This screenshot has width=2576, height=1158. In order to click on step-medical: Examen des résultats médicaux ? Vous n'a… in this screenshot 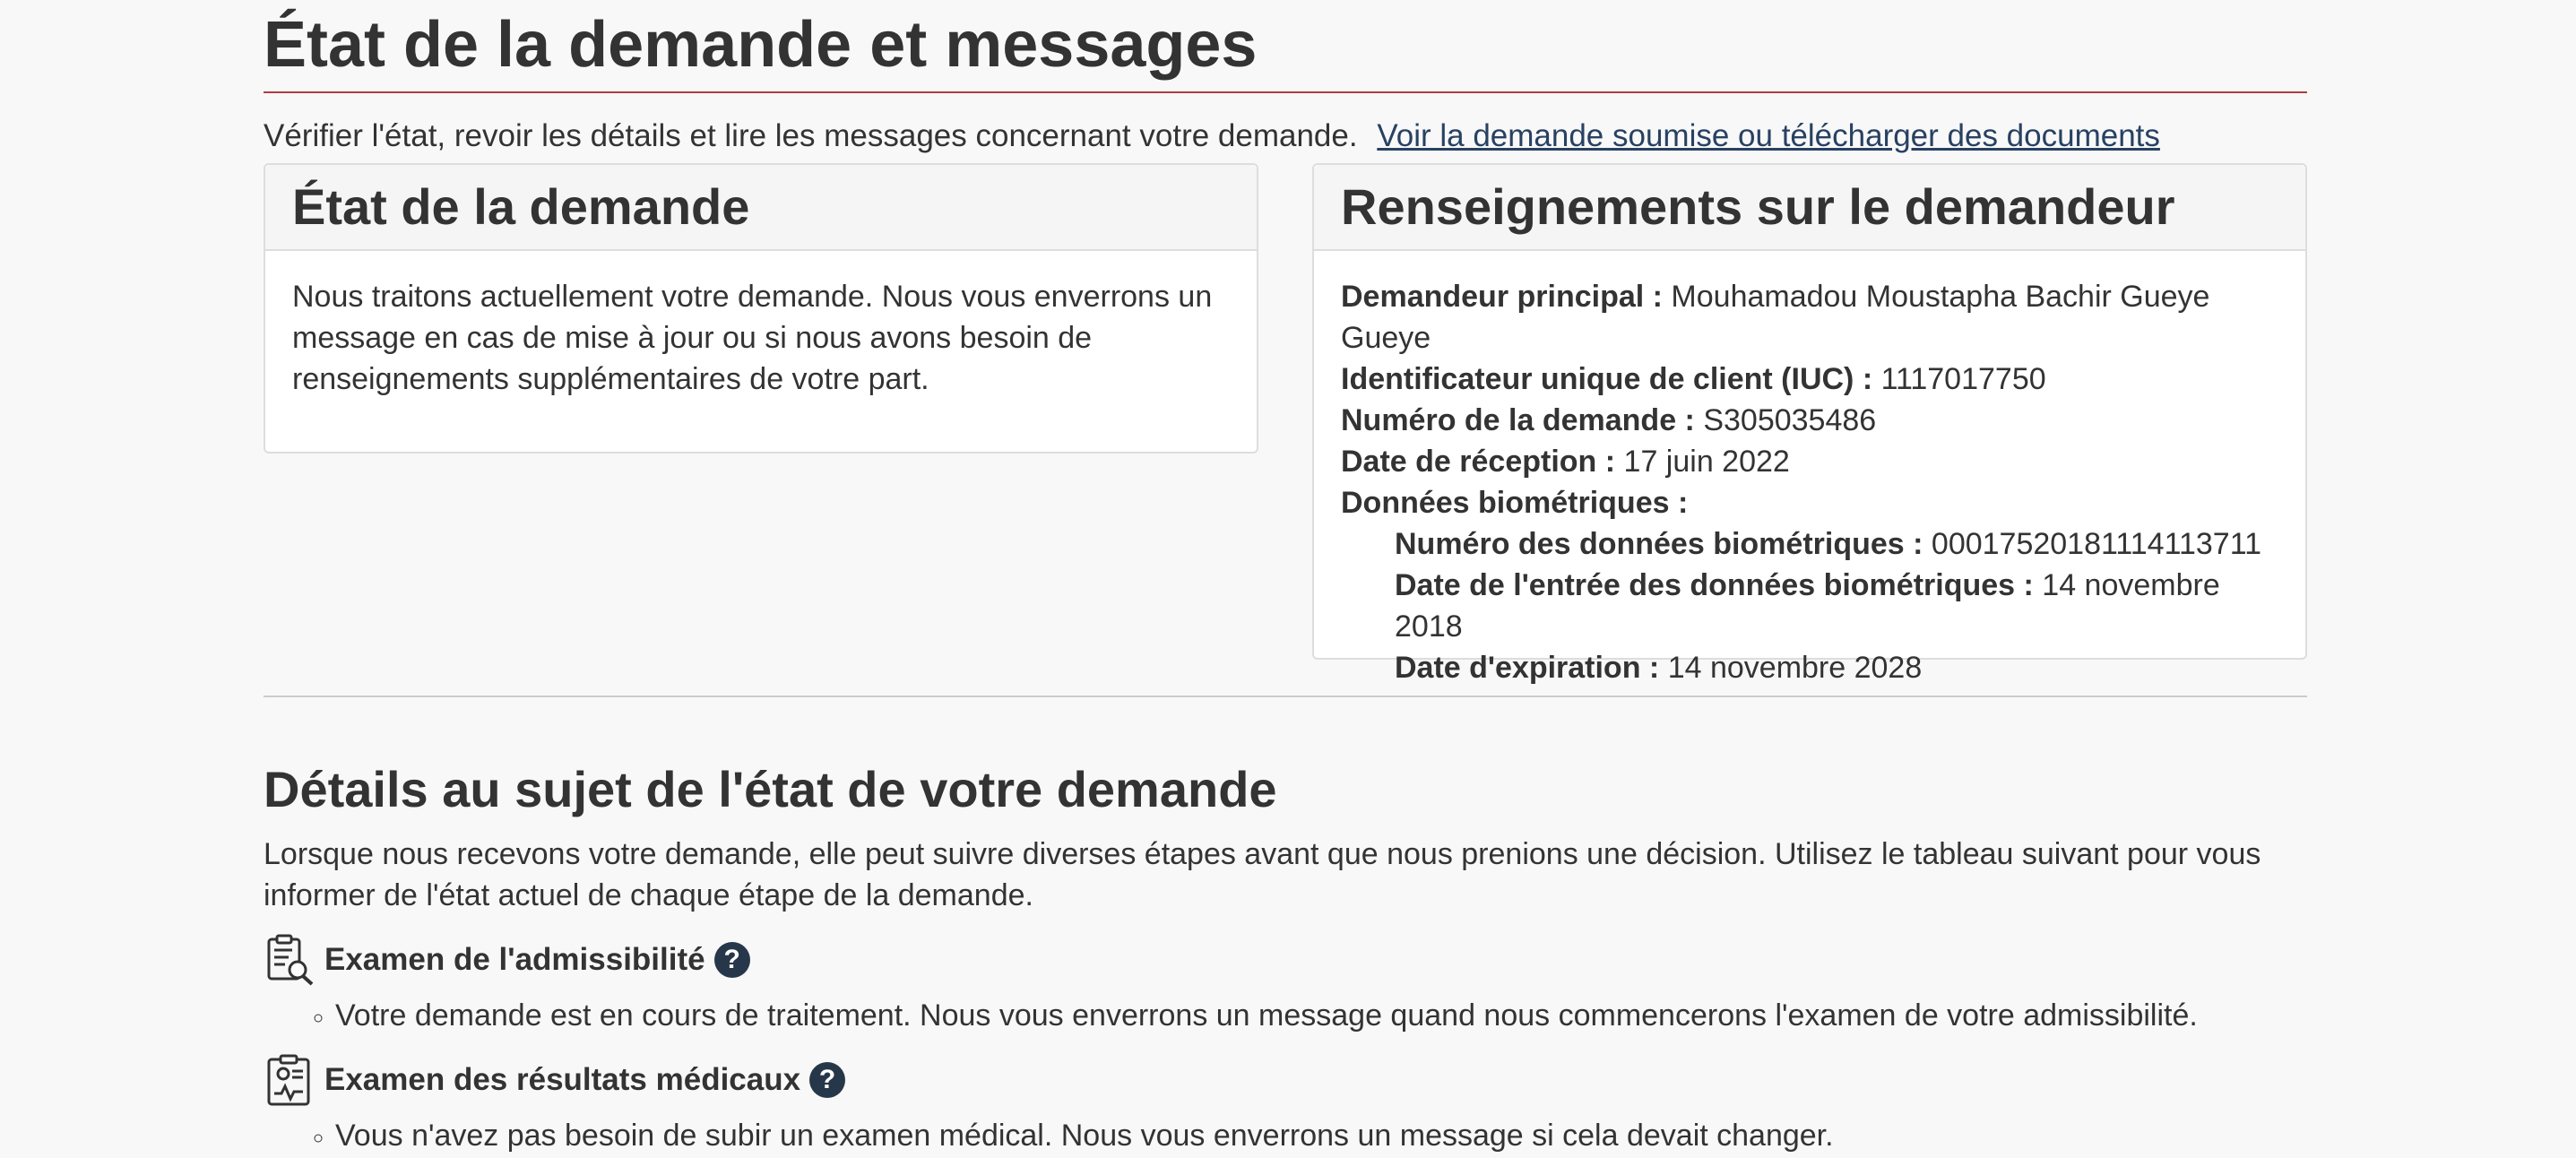, I will do `click(1285, 1104)`.